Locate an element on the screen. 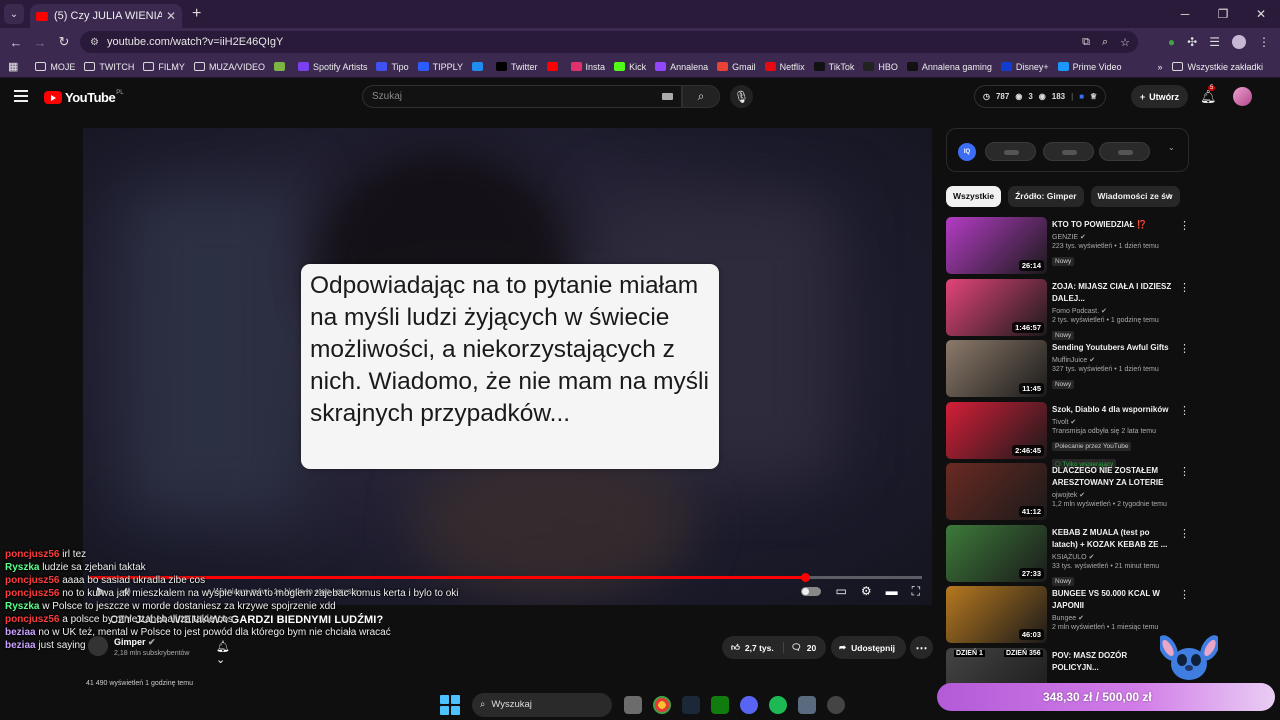 This screenshot has height=720, width=1280. bookmark-item: Netflix is located at coordinates (784, 67).